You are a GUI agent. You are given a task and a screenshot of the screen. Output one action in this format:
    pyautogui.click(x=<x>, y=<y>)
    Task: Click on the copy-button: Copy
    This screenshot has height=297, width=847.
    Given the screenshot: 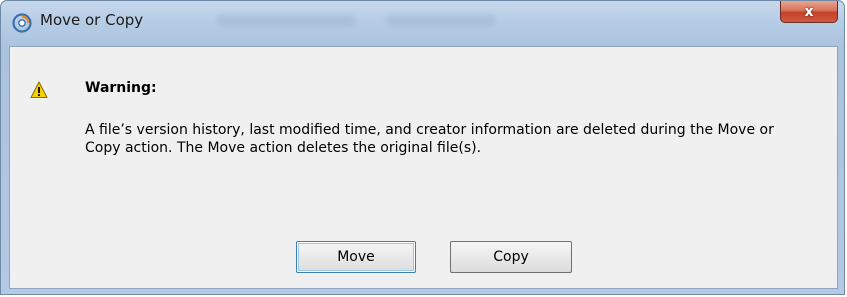 What is the action you would take?
    pyautogui.click(x=511, y=257)
    